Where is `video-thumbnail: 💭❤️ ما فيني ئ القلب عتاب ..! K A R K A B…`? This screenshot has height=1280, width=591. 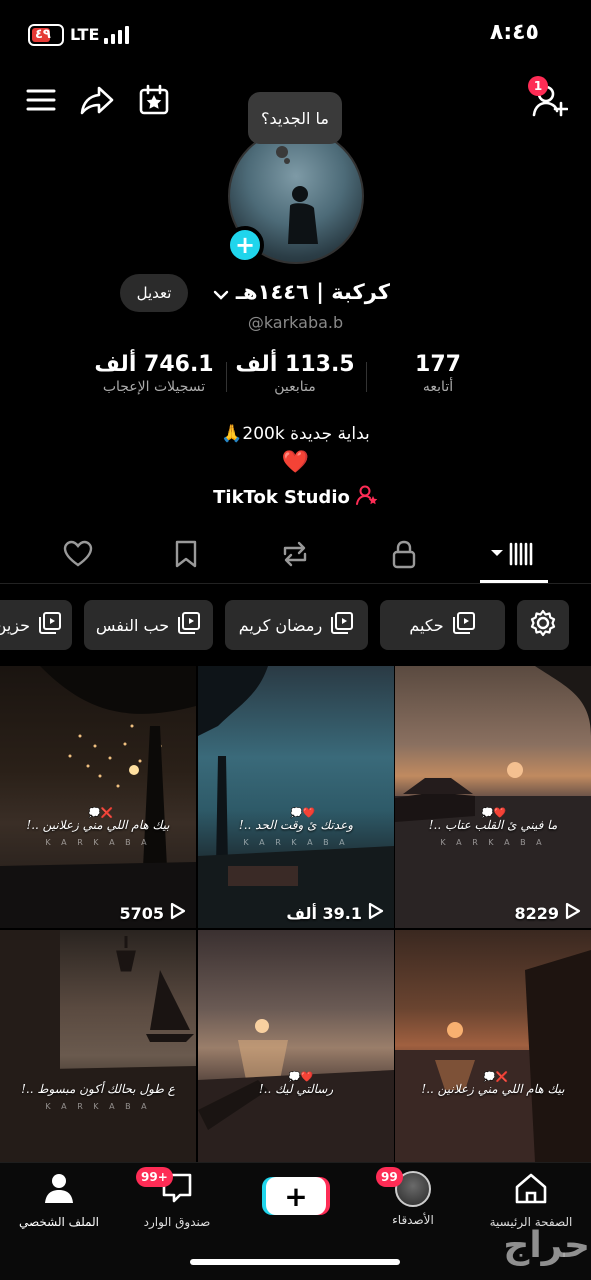 video-thumbnail: 💭❤️ ما فيني ئ القلب عتاب ..! K A R K A B… is located at coordinates (493, 797).